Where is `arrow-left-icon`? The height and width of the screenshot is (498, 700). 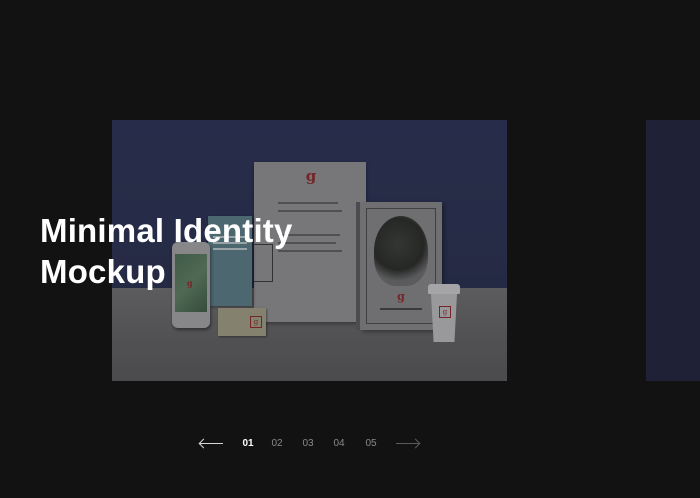
arrow-left-icon is located at coordinates (210, 444).